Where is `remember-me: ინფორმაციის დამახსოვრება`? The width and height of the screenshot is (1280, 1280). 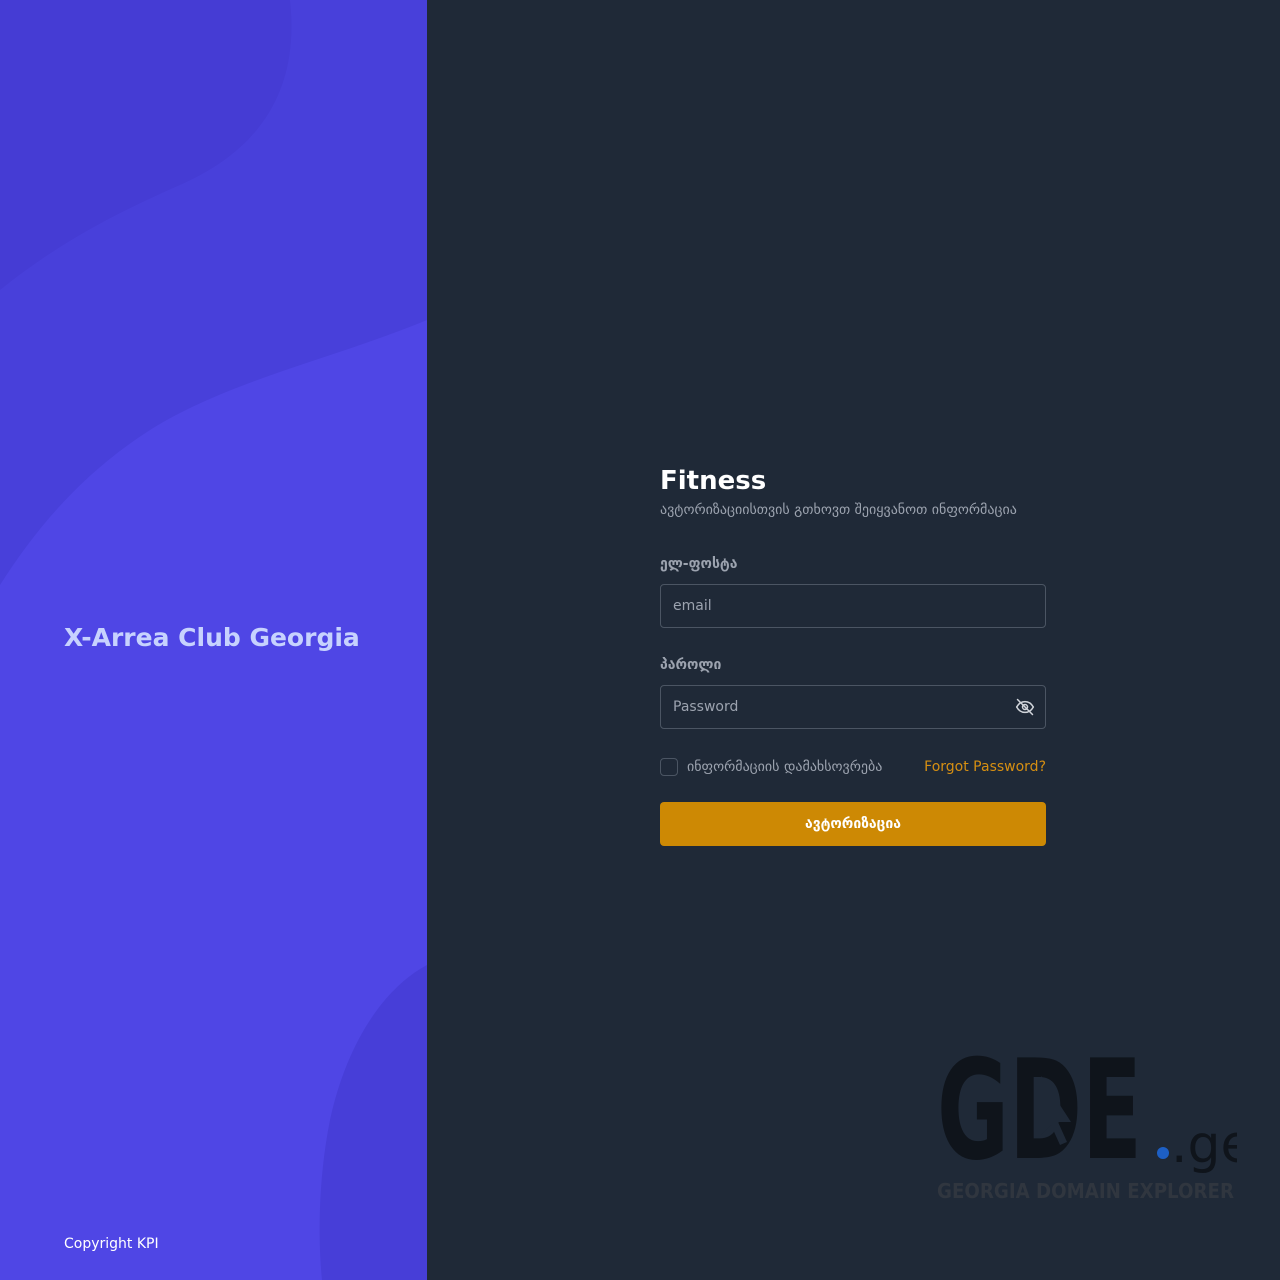 remember-me: ინფორმაციის დამახსოვრება is located at coordinates (771, 767).